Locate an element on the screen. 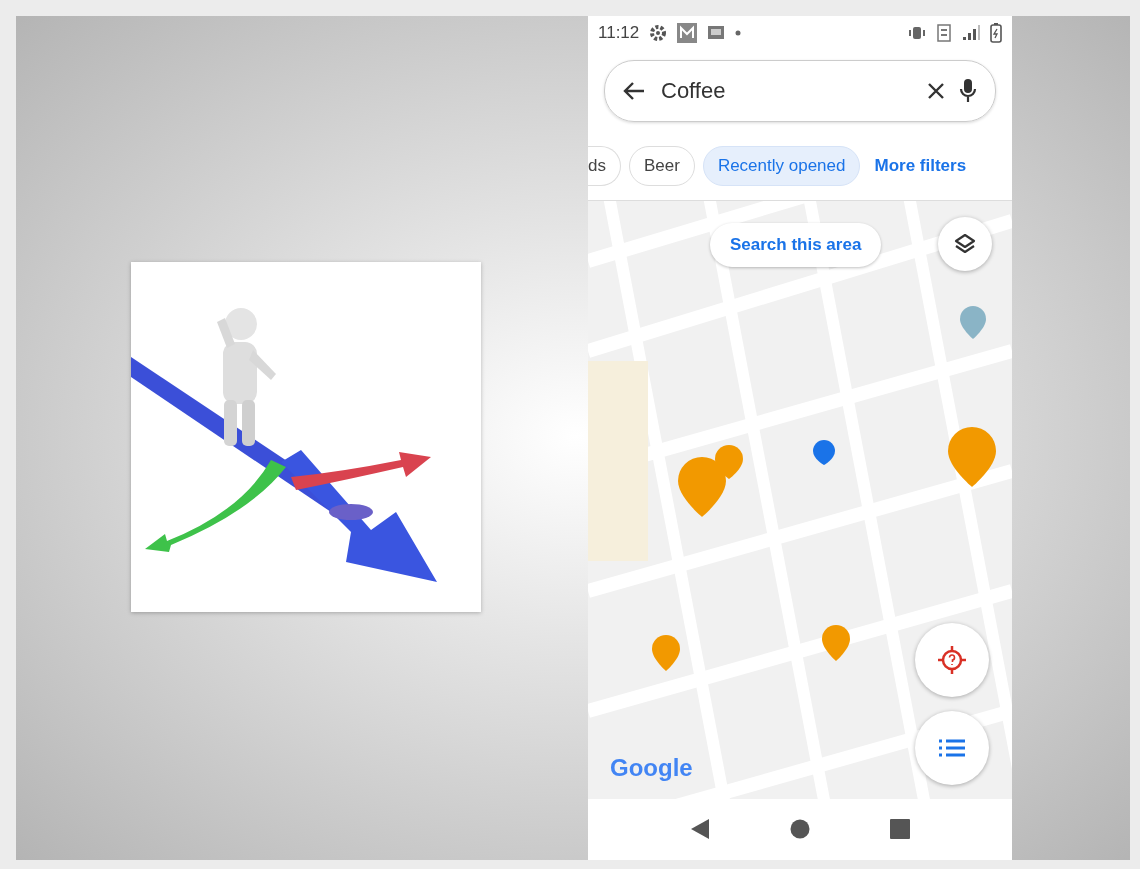 The height and width of the screenshot is (869, 1140). map-logo: Google is located at coordinates (651, 768).